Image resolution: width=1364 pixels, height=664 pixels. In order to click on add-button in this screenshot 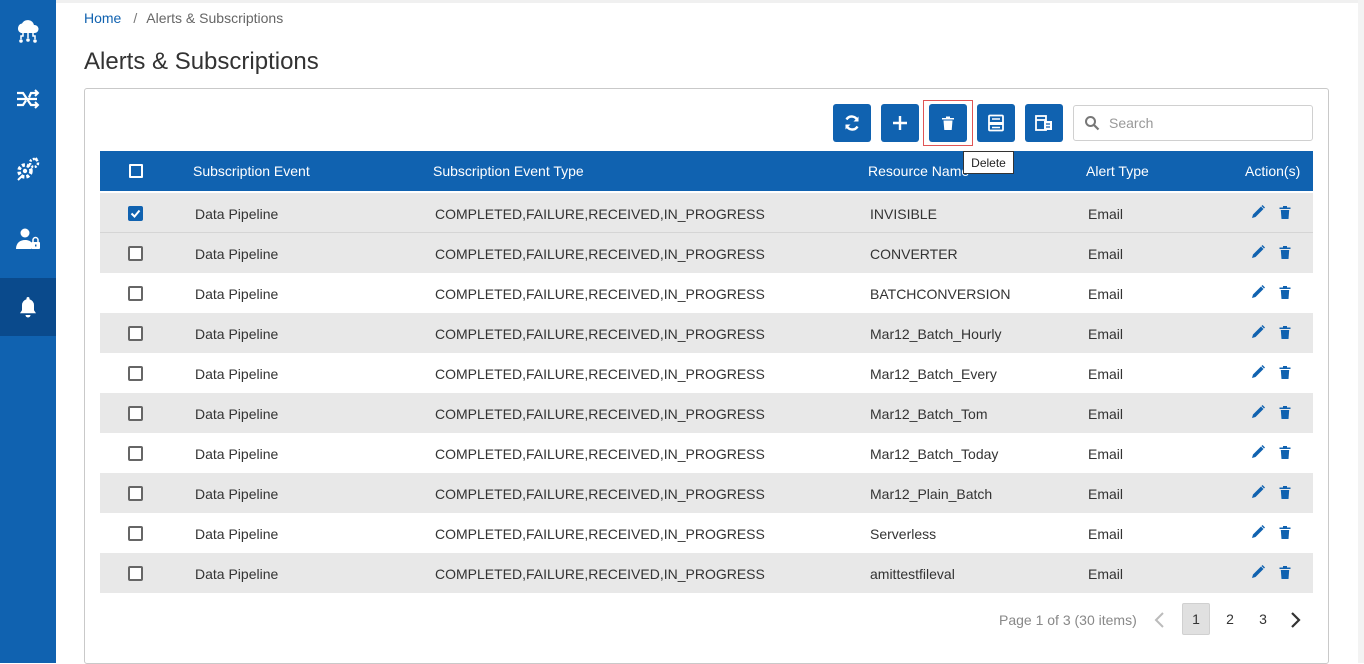, I will do `click(900, 123)`.